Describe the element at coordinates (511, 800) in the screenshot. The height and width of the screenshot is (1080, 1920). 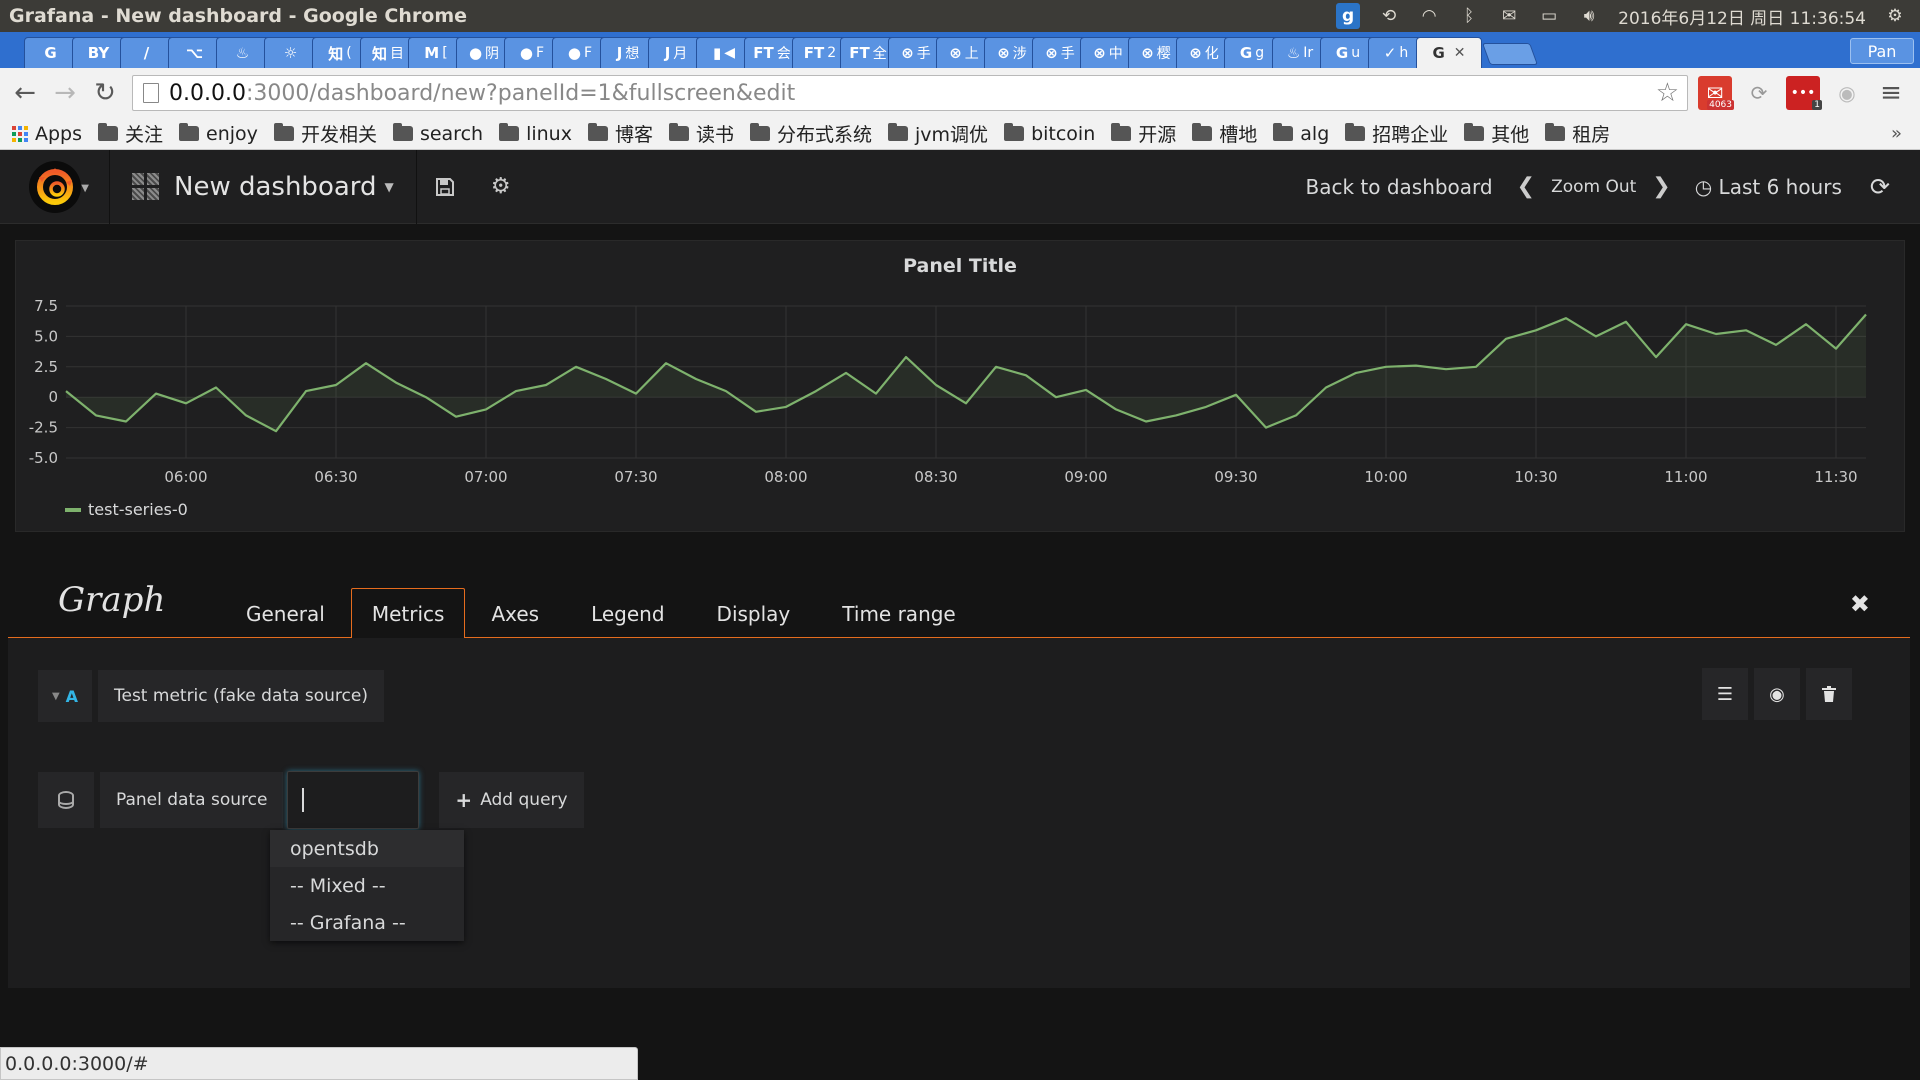
I see `add-query-button: + Add query` at that location.